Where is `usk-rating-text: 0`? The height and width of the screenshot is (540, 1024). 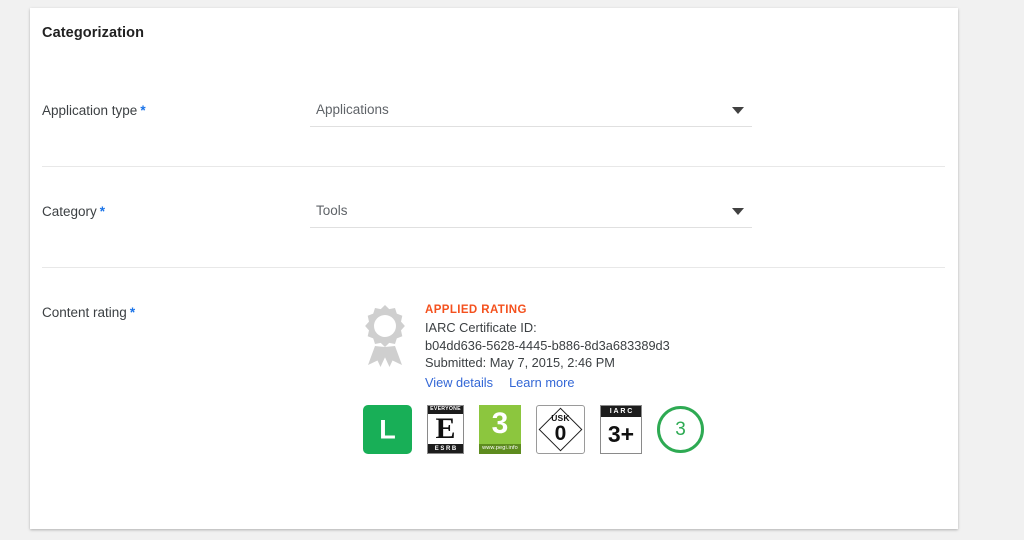
usk-rating-text: 0 is located at coordinates (560, 433).